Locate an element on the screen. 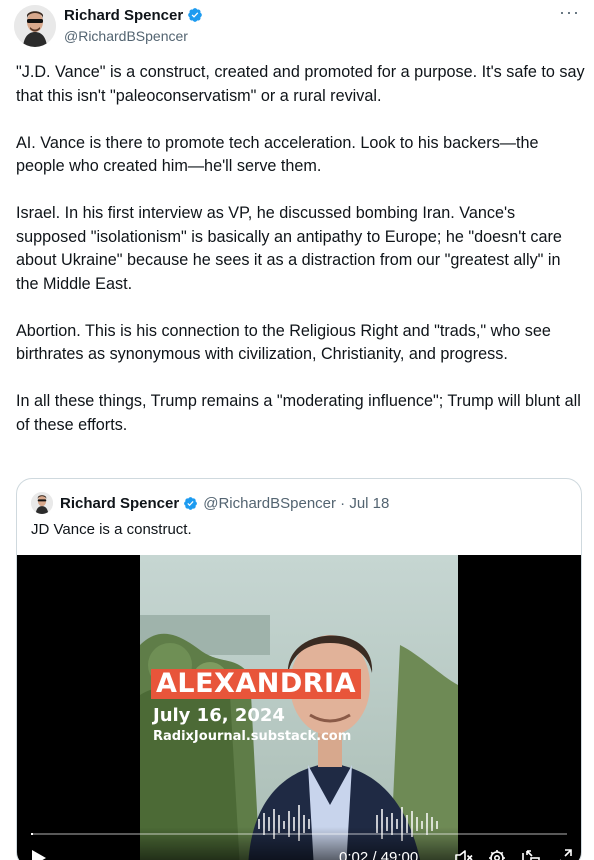 Image resolution: width=594 pixels, height=860 pixels. video-controls: 0:02 / 49:00 is located at coordinates (299, 843).